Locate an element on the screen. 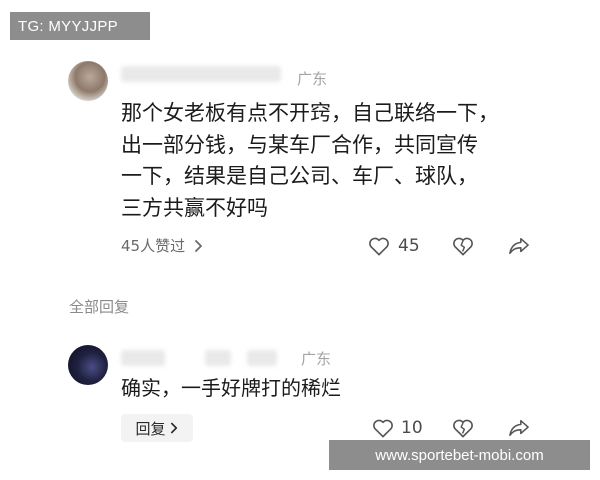  likes-summary-text: 45人赞过 is located at coordinates (153, 246).